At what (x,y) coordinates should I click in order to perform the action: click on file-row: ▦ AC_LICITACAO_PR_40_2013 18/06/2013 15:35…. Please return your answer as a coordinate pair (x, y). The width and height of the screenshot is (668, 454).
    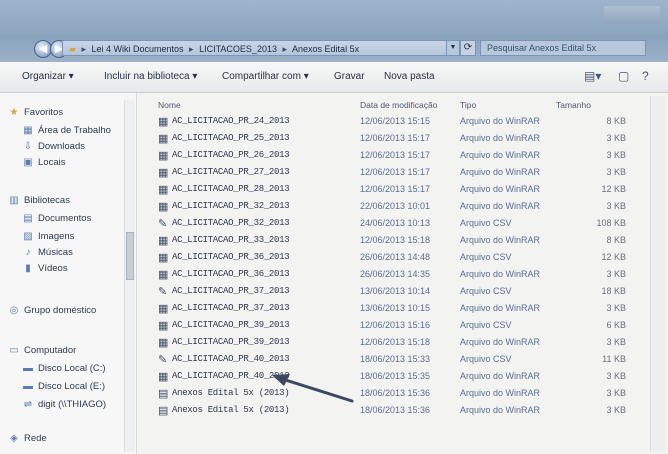
    Looking at the image, I should click on (397, 377).